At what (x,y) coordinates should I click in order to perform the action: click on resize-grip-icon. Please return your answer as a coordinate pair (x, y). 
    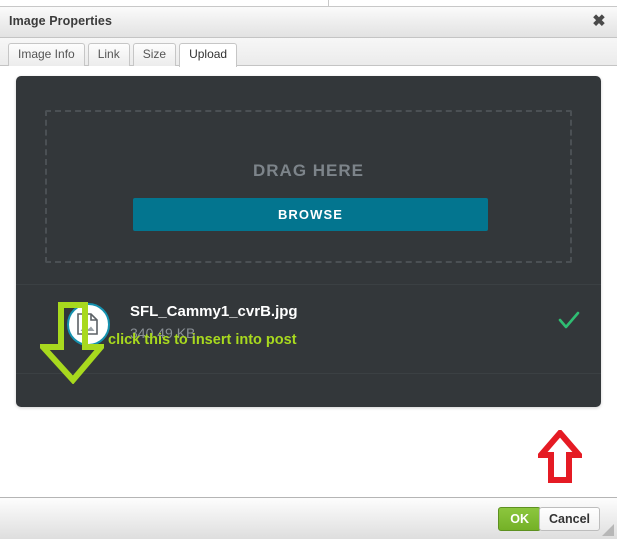
    Looking at the image, I should click on (608, 530).